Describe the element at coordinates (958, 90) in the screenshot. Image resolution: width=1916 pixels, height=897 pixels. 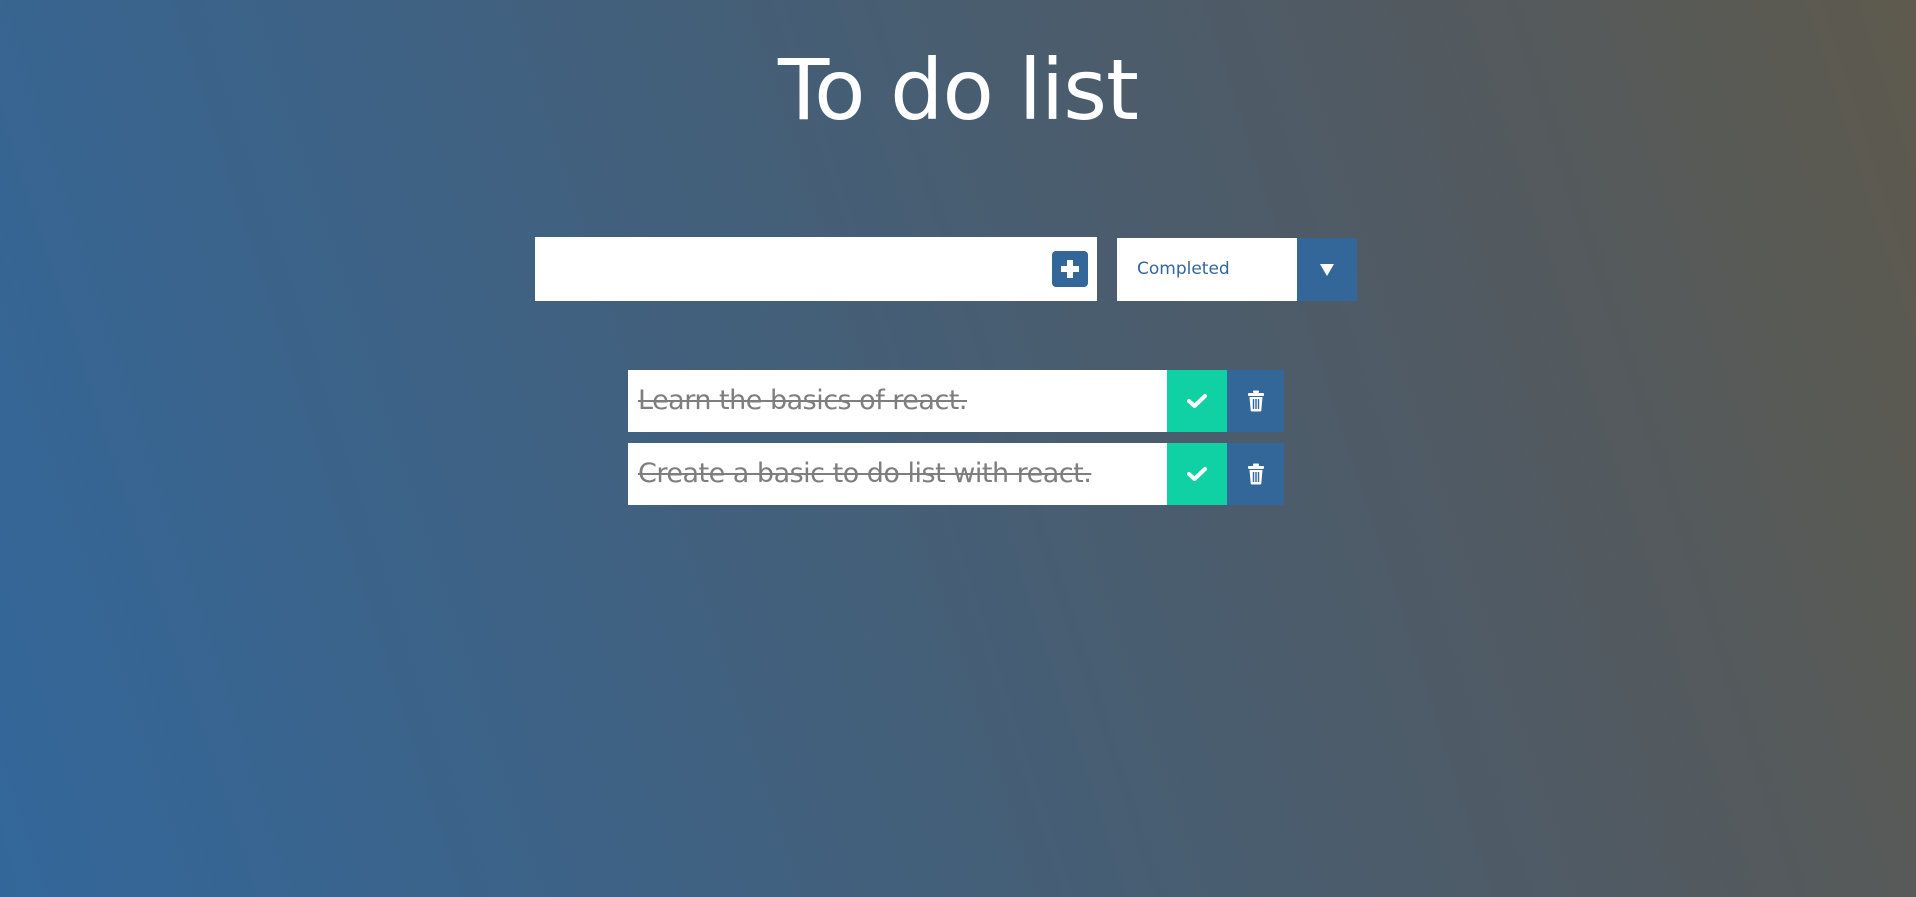
I see `page-title: To do list` at that location.